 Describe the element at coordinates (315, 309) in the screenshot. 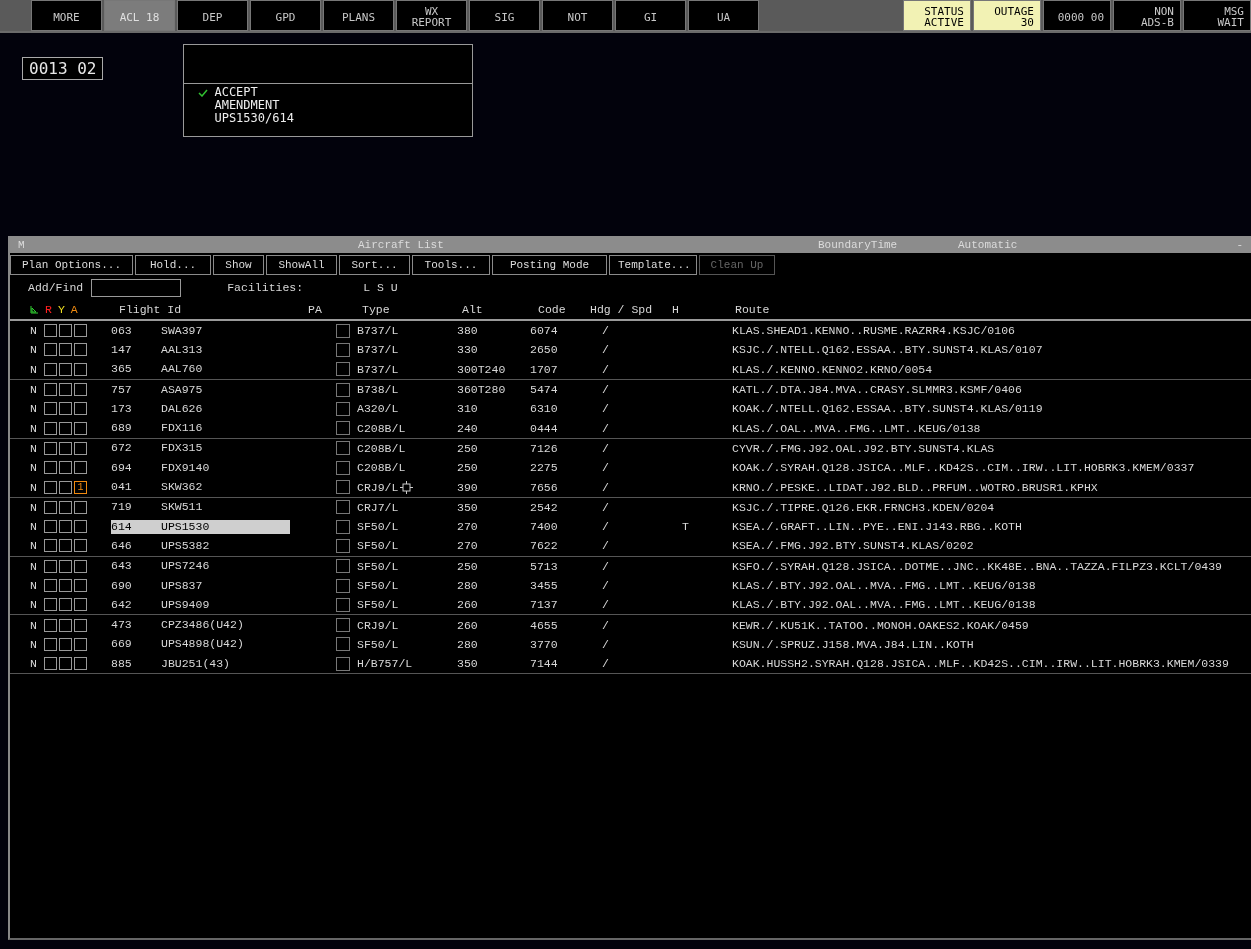

I see `column-header: PA` at that location.